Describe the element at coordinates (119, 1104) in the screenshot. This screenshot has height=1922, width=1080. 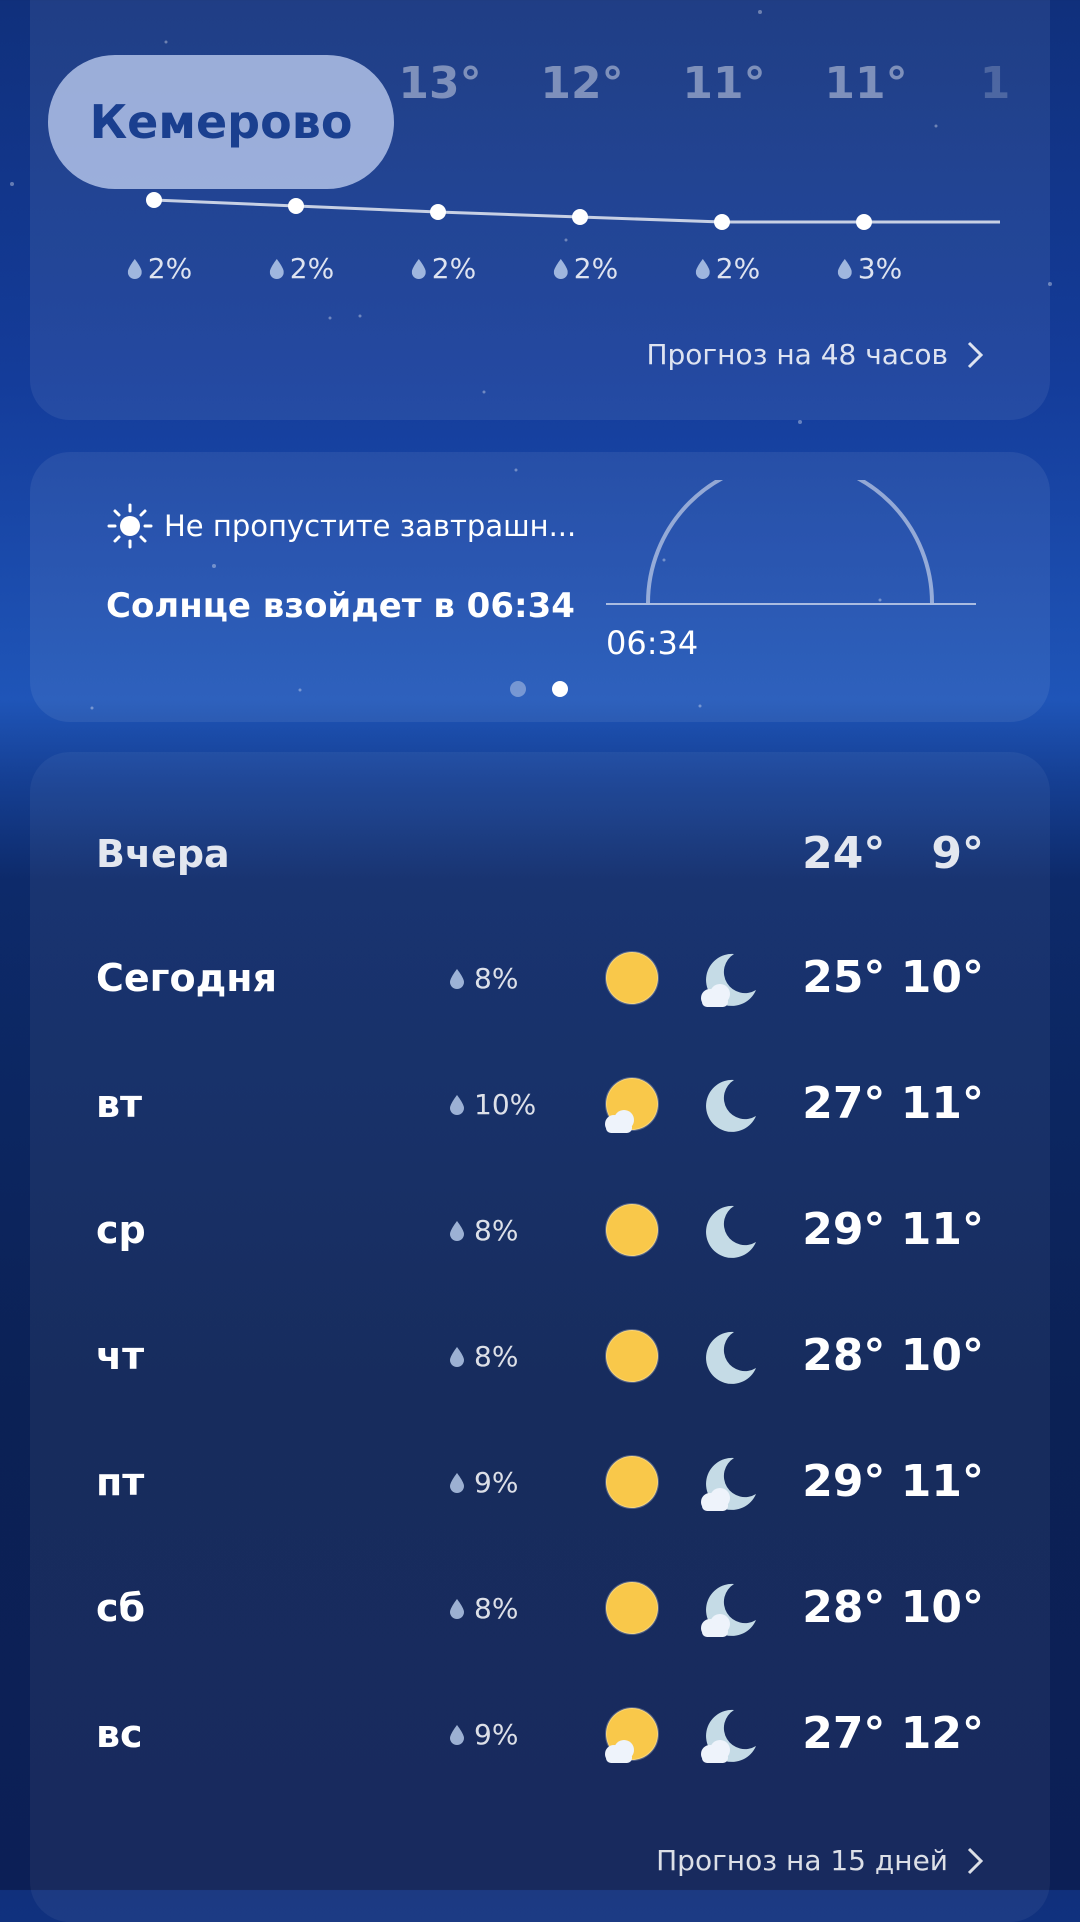
I see `day-label: вт` at that location.